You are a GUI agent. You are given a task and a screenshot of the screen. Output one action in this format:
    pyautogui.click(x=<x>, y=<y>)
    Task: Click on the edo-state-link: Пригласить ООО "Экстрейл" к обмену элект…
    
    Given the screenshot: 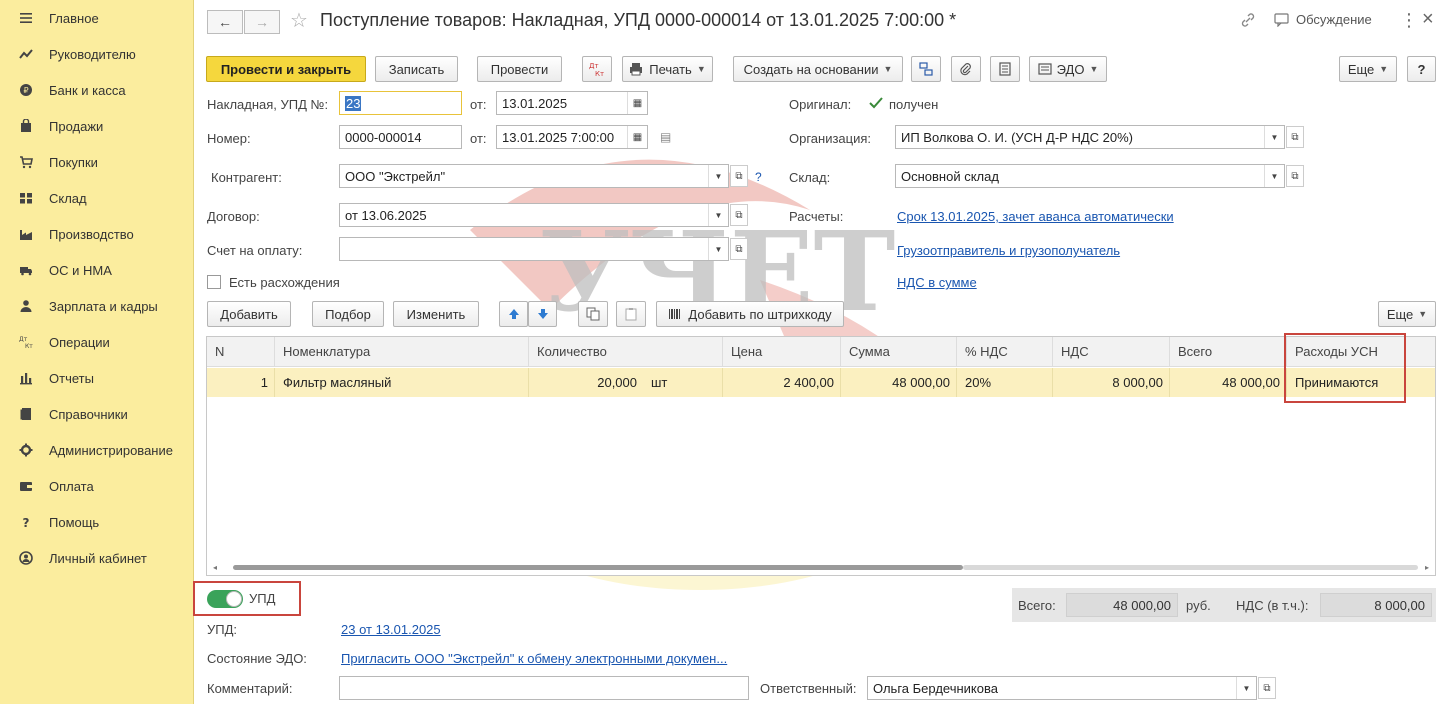 What is the action you would take?
    pyautogui.click(x=534, y=658)
    